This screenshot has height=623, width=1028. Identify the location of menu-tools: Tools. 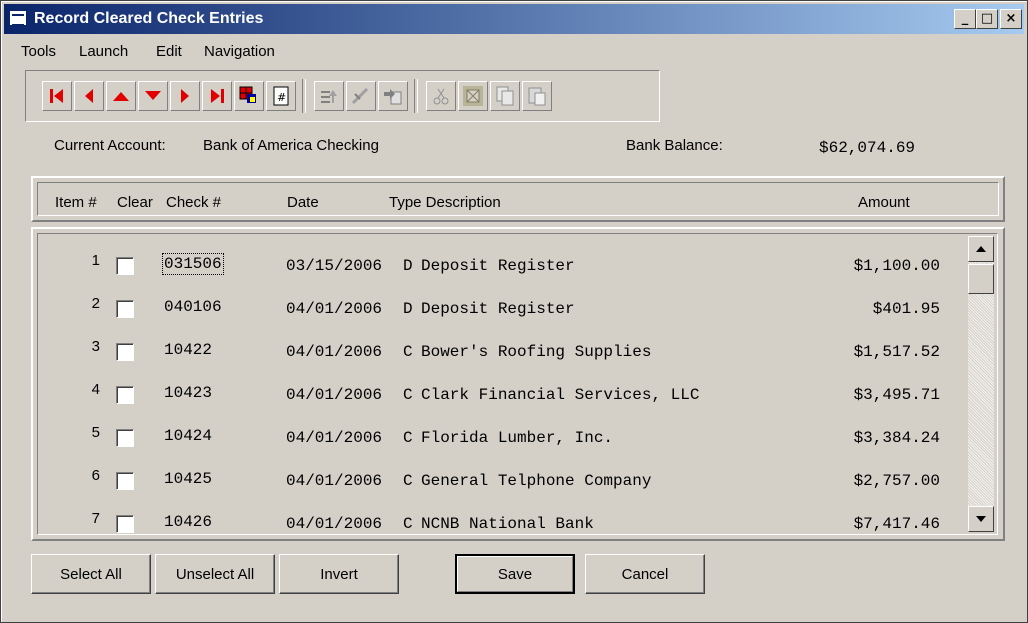
(38, 51).